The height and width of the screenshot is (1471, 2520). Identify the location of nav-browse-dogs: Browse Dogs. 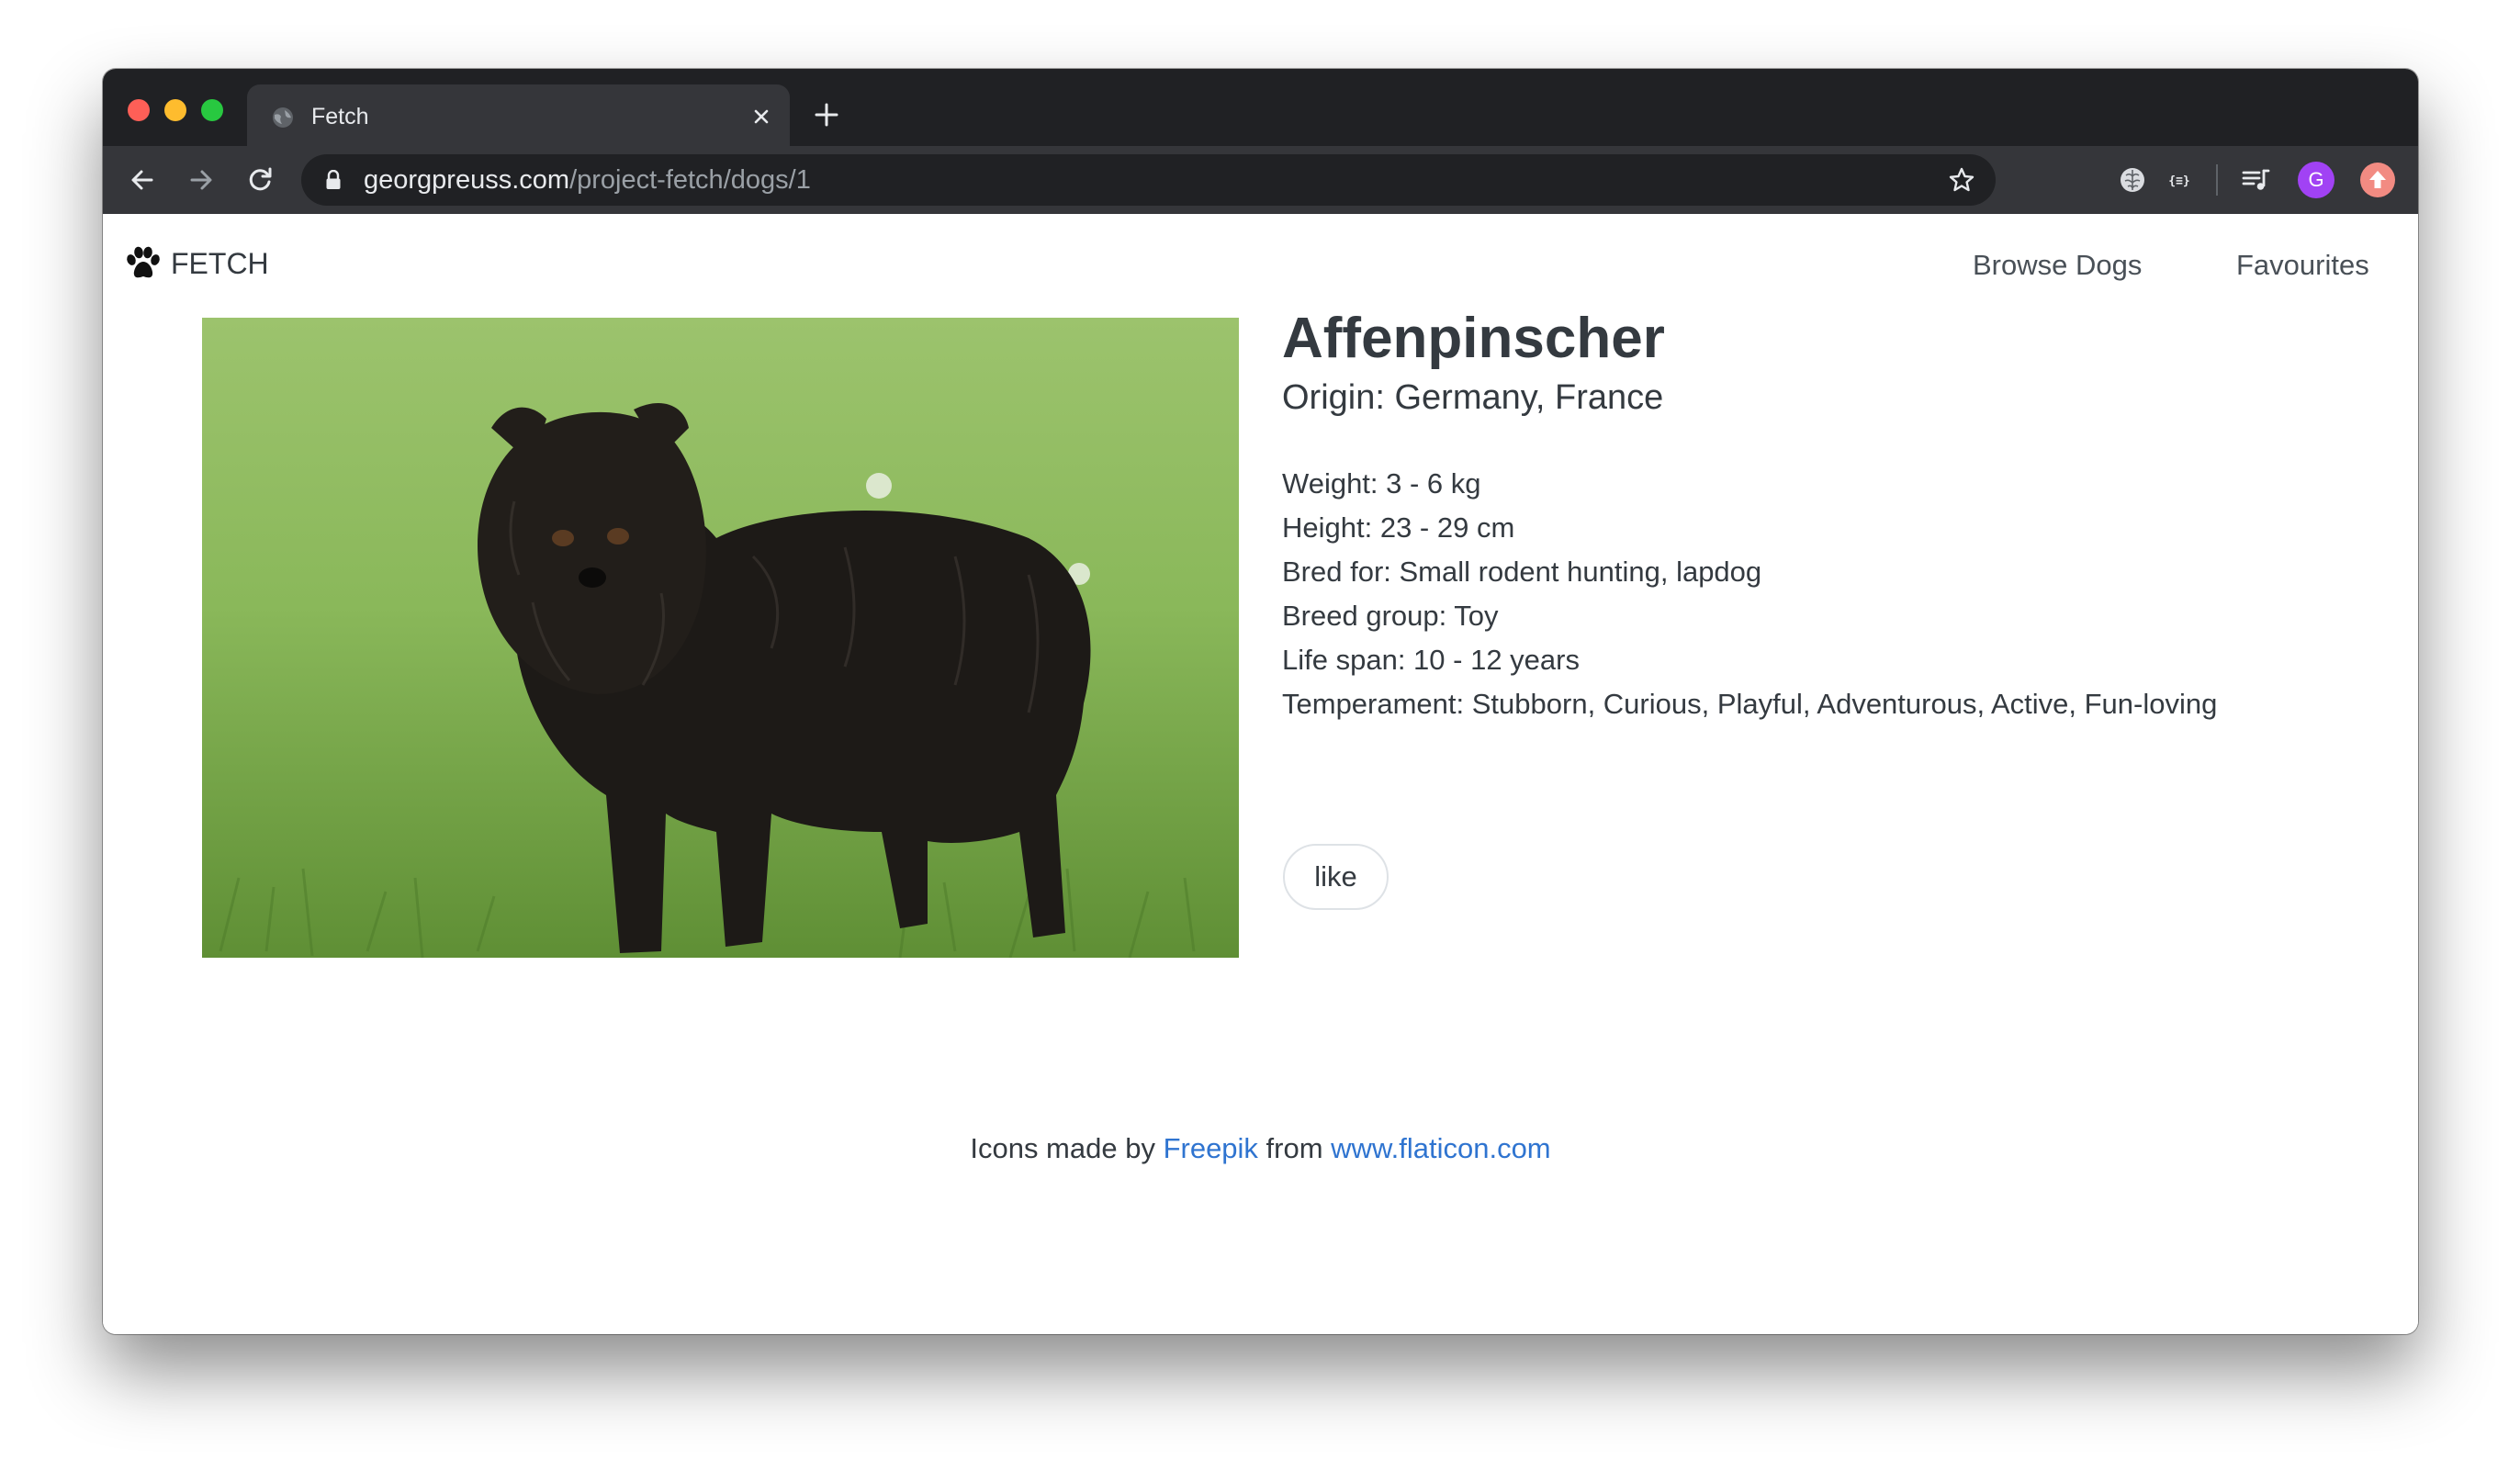
(2057, 265).